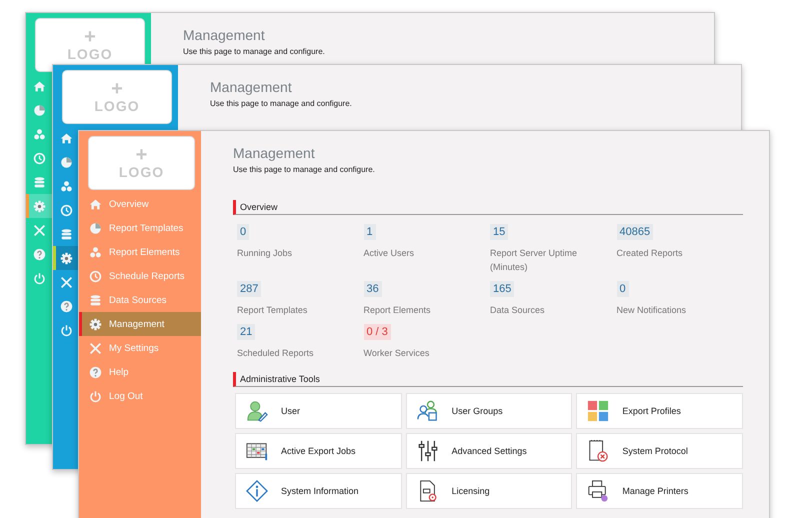 Image resolution: width=800 pixels, height=518 pixels. What do you see at coordinates (373, 289) in the screenshot?
I see `stat-value: 36` at bounding box center [373, 289].